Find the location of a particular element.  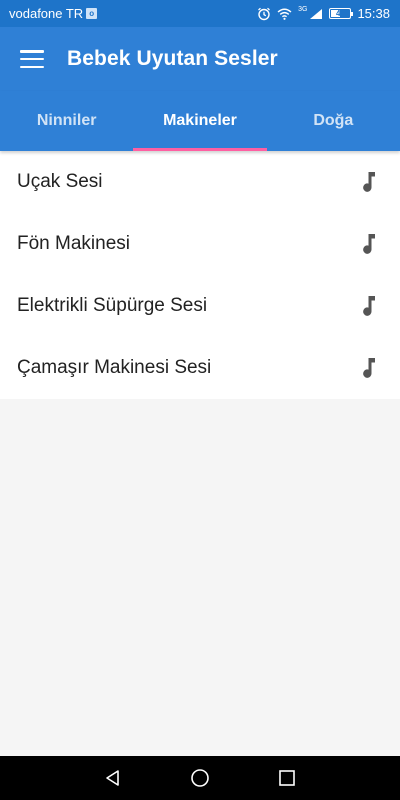

hamburger-menu-icon is located at coordinates (32, 59).